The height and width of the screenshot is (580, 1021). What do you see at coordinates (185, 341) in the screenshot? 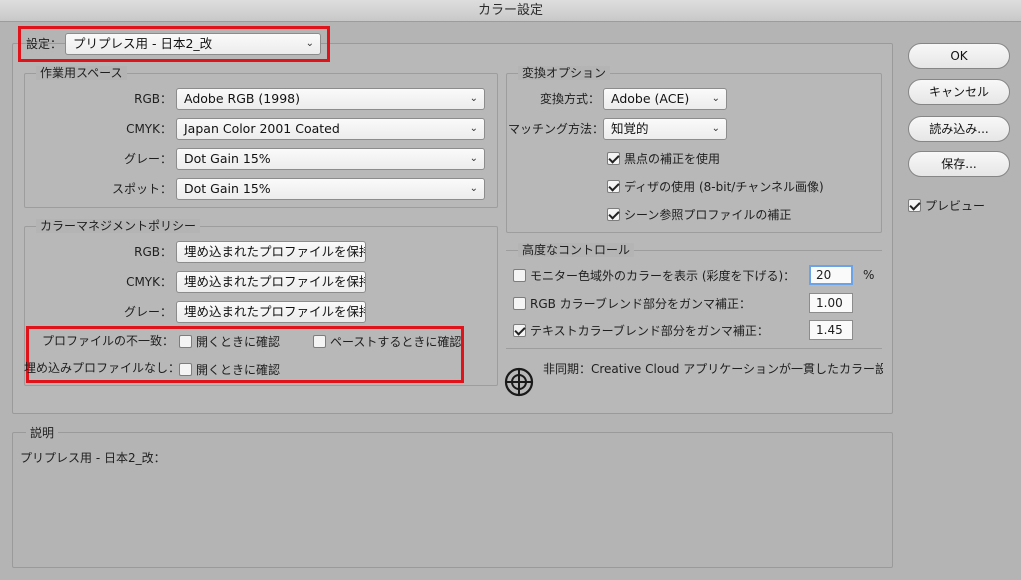
I see `mismatch-open-box` at bounding box center [185, 341].